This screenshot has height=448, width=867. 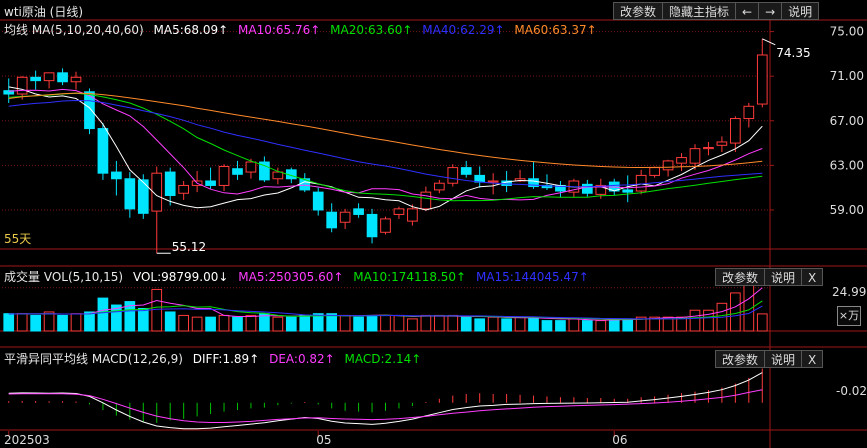 What do you see at coordinates (463, 30) in the screenshot?
I see `ma40-legend: MA40:62.29↑` at bounding box center [463, 30].